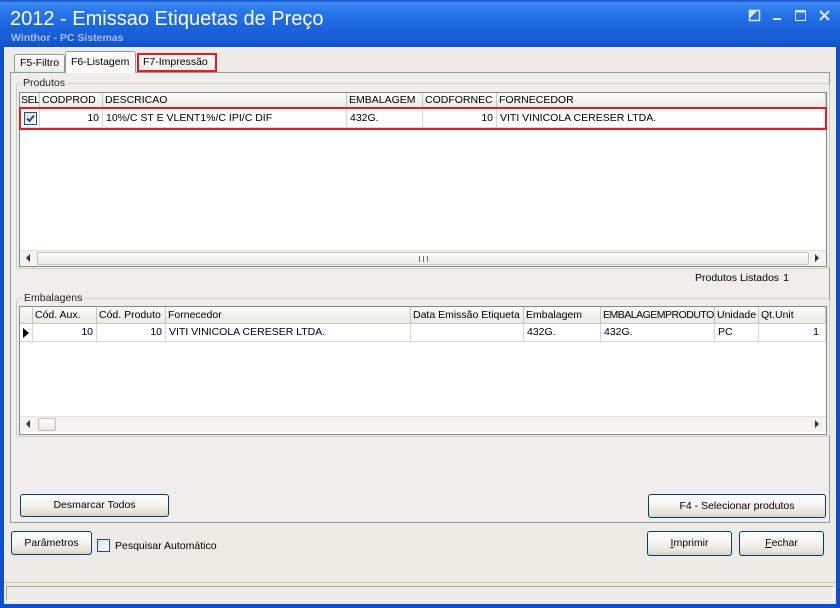 This screenshot has width=840, height=608. Describe the element at coordinates (737, 333) in the screenshot. I see `cell-unidade: PC` at that location.